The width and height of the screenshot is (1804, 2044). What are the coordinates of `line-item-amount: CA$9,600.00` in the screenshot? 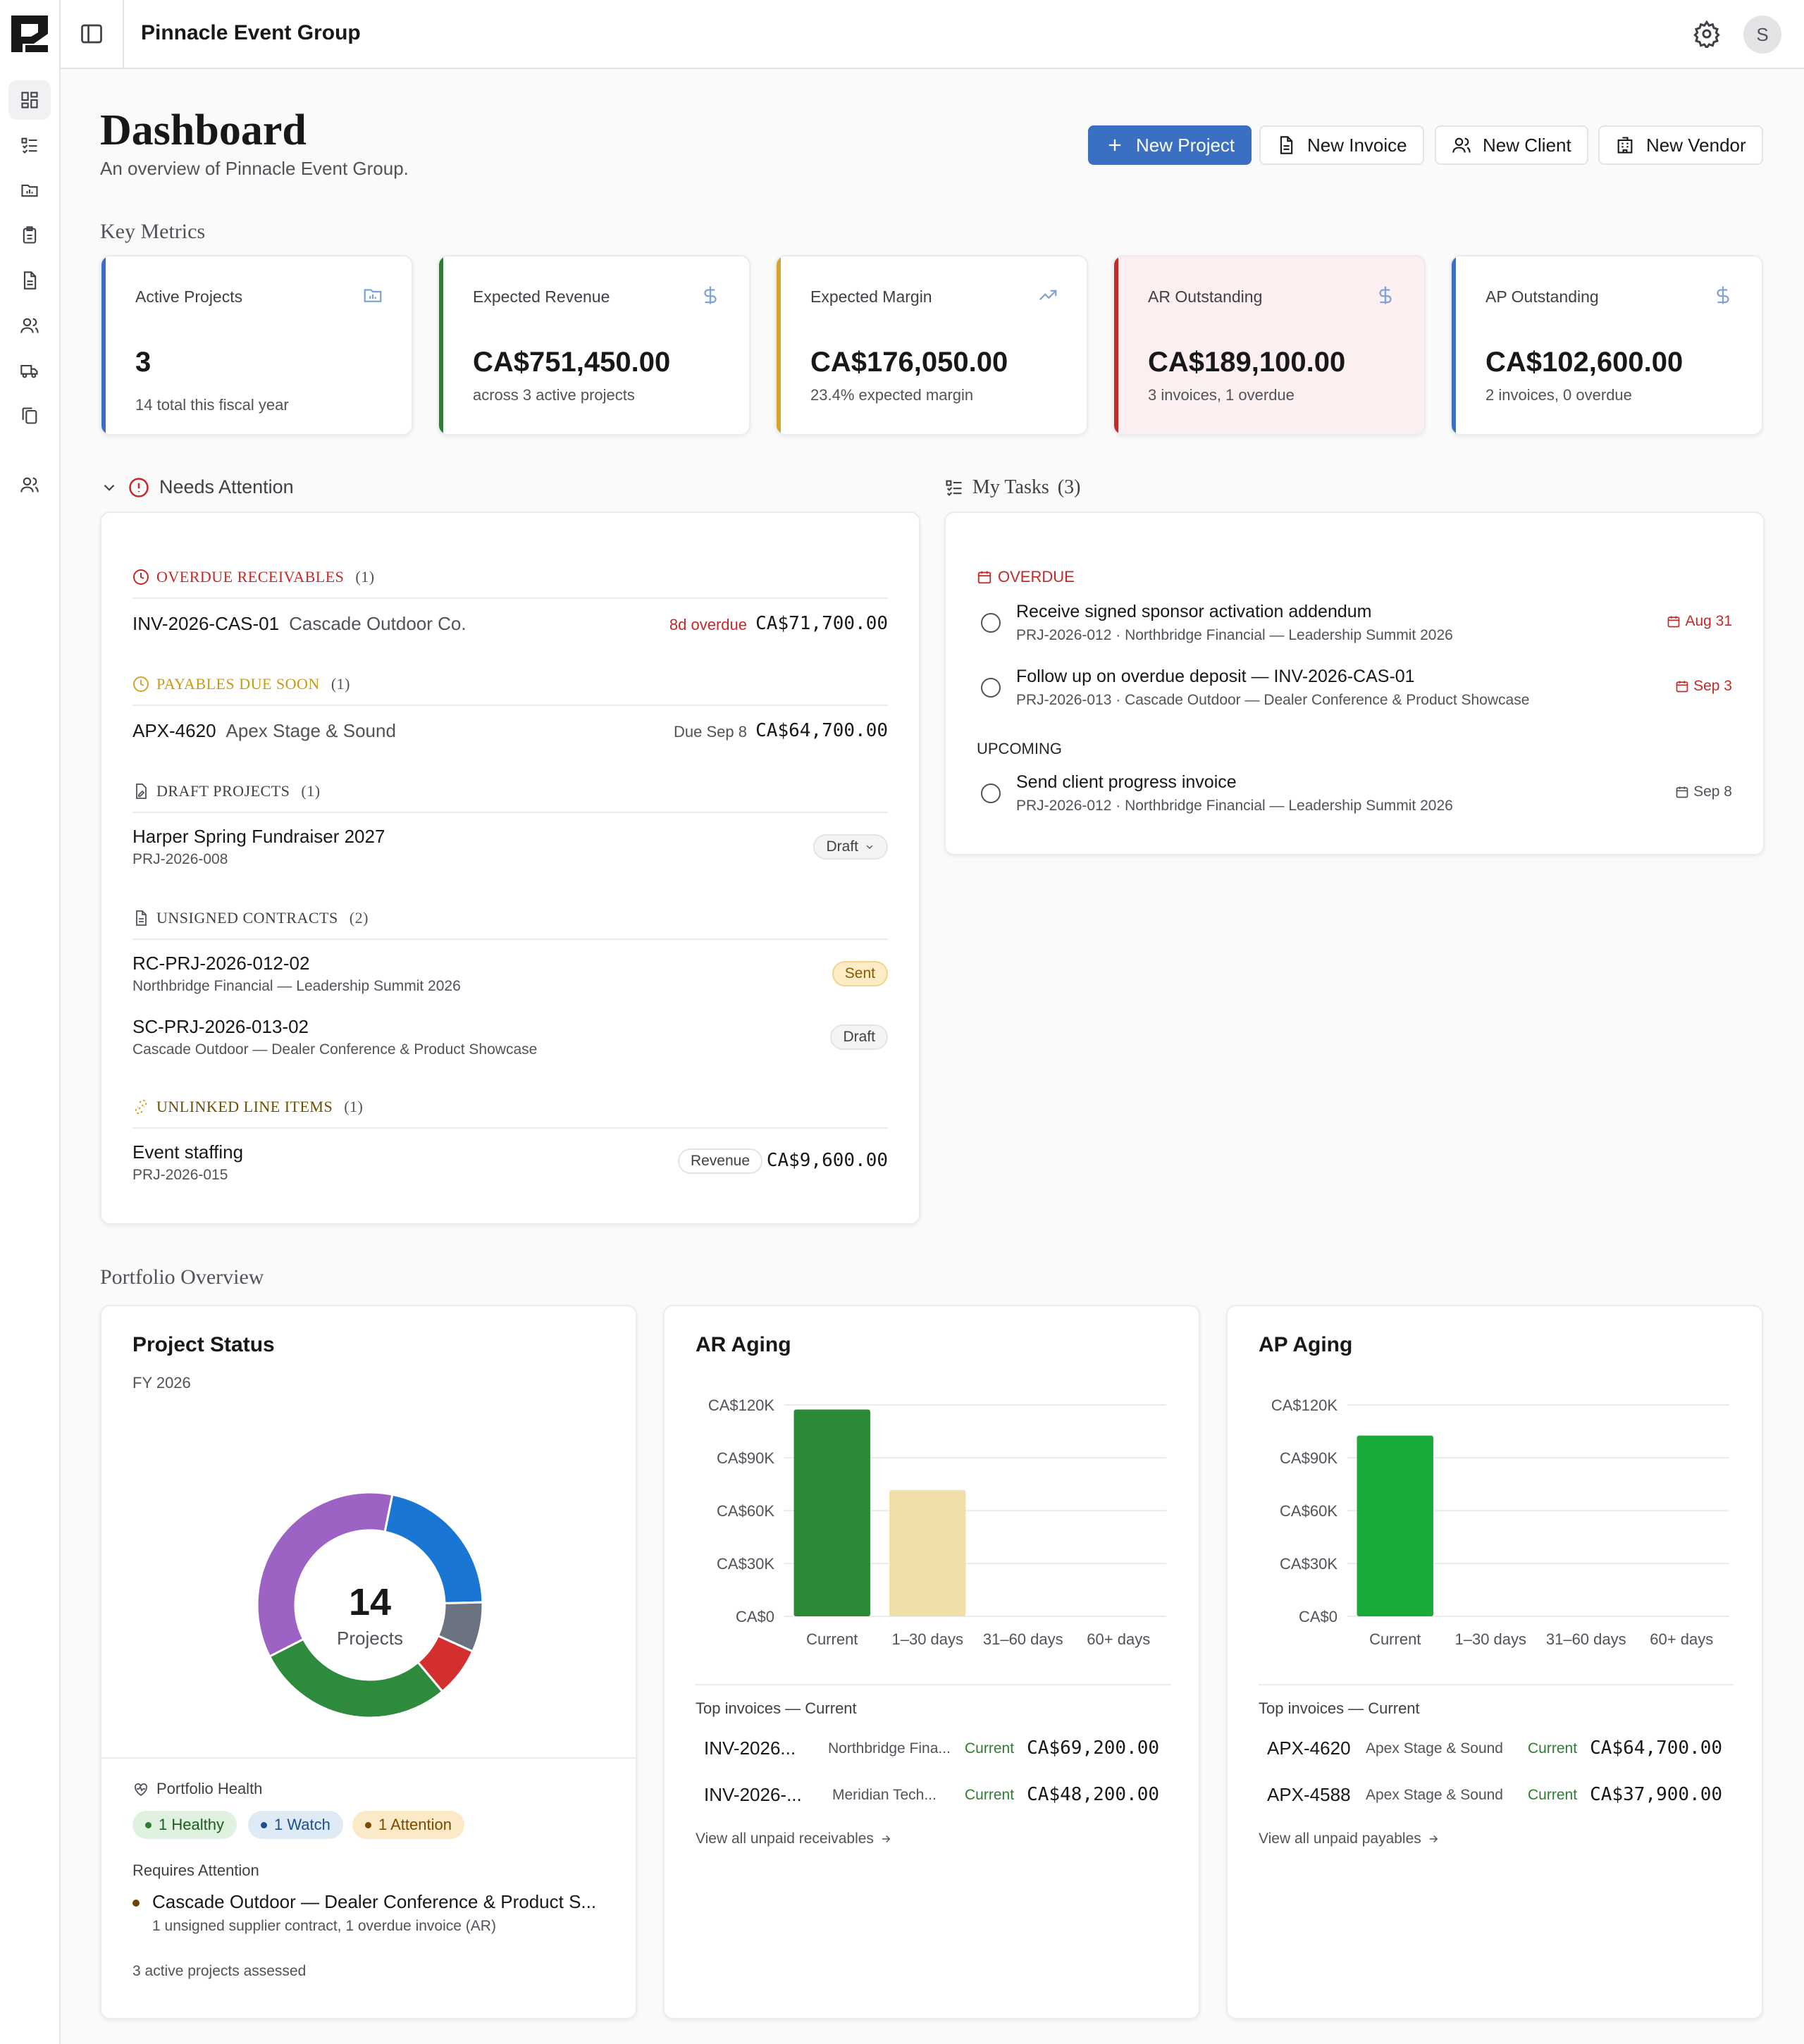 It's located at (827, 1160).